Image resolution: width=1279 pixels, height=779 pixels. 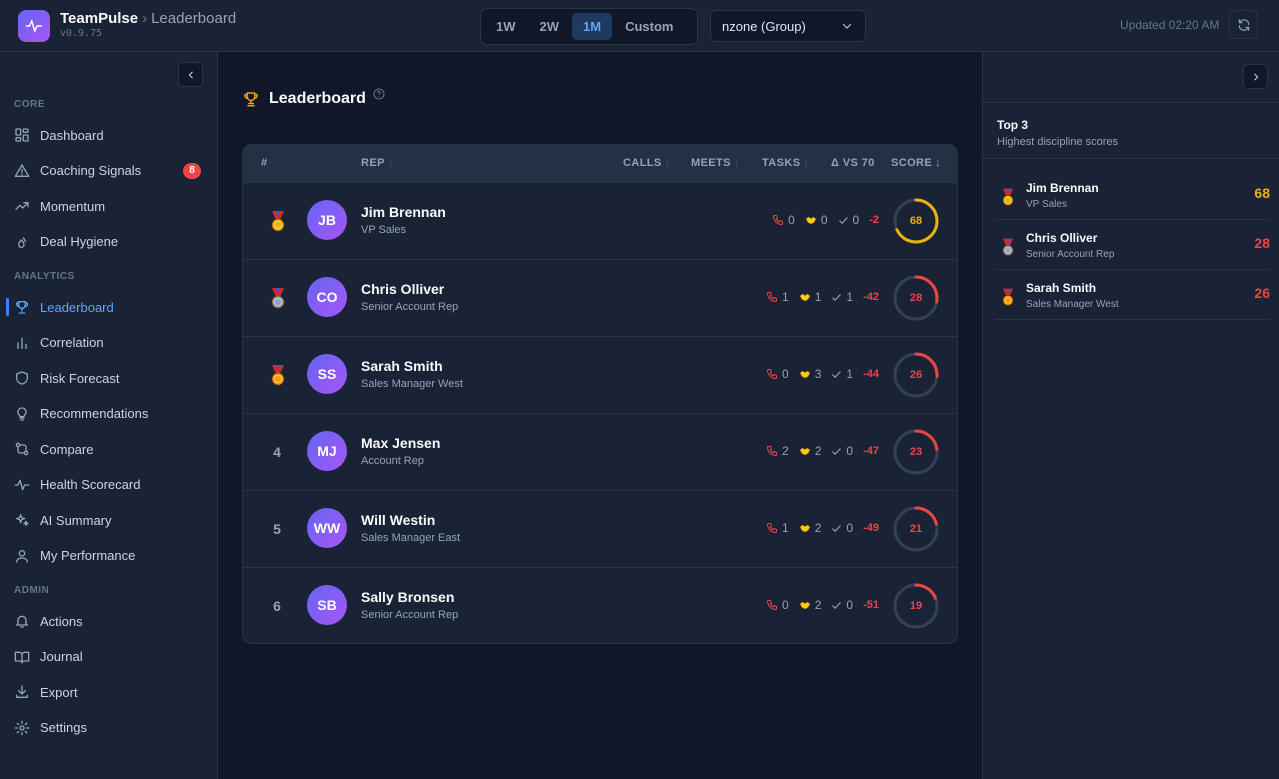 What do you see at coordinates (916, 298) in the screenshot?
I see `score-value: 28` at bounding box center [916, 298].